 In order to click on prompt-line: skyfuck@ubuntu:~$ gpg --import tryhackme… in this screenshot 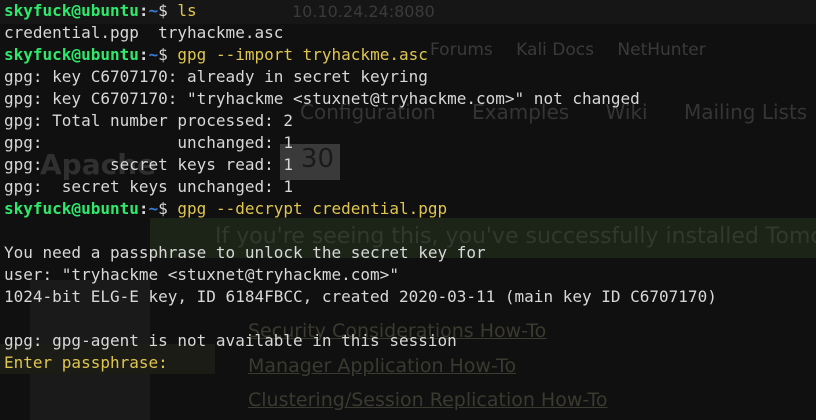, I will do `click(360, 55)`.